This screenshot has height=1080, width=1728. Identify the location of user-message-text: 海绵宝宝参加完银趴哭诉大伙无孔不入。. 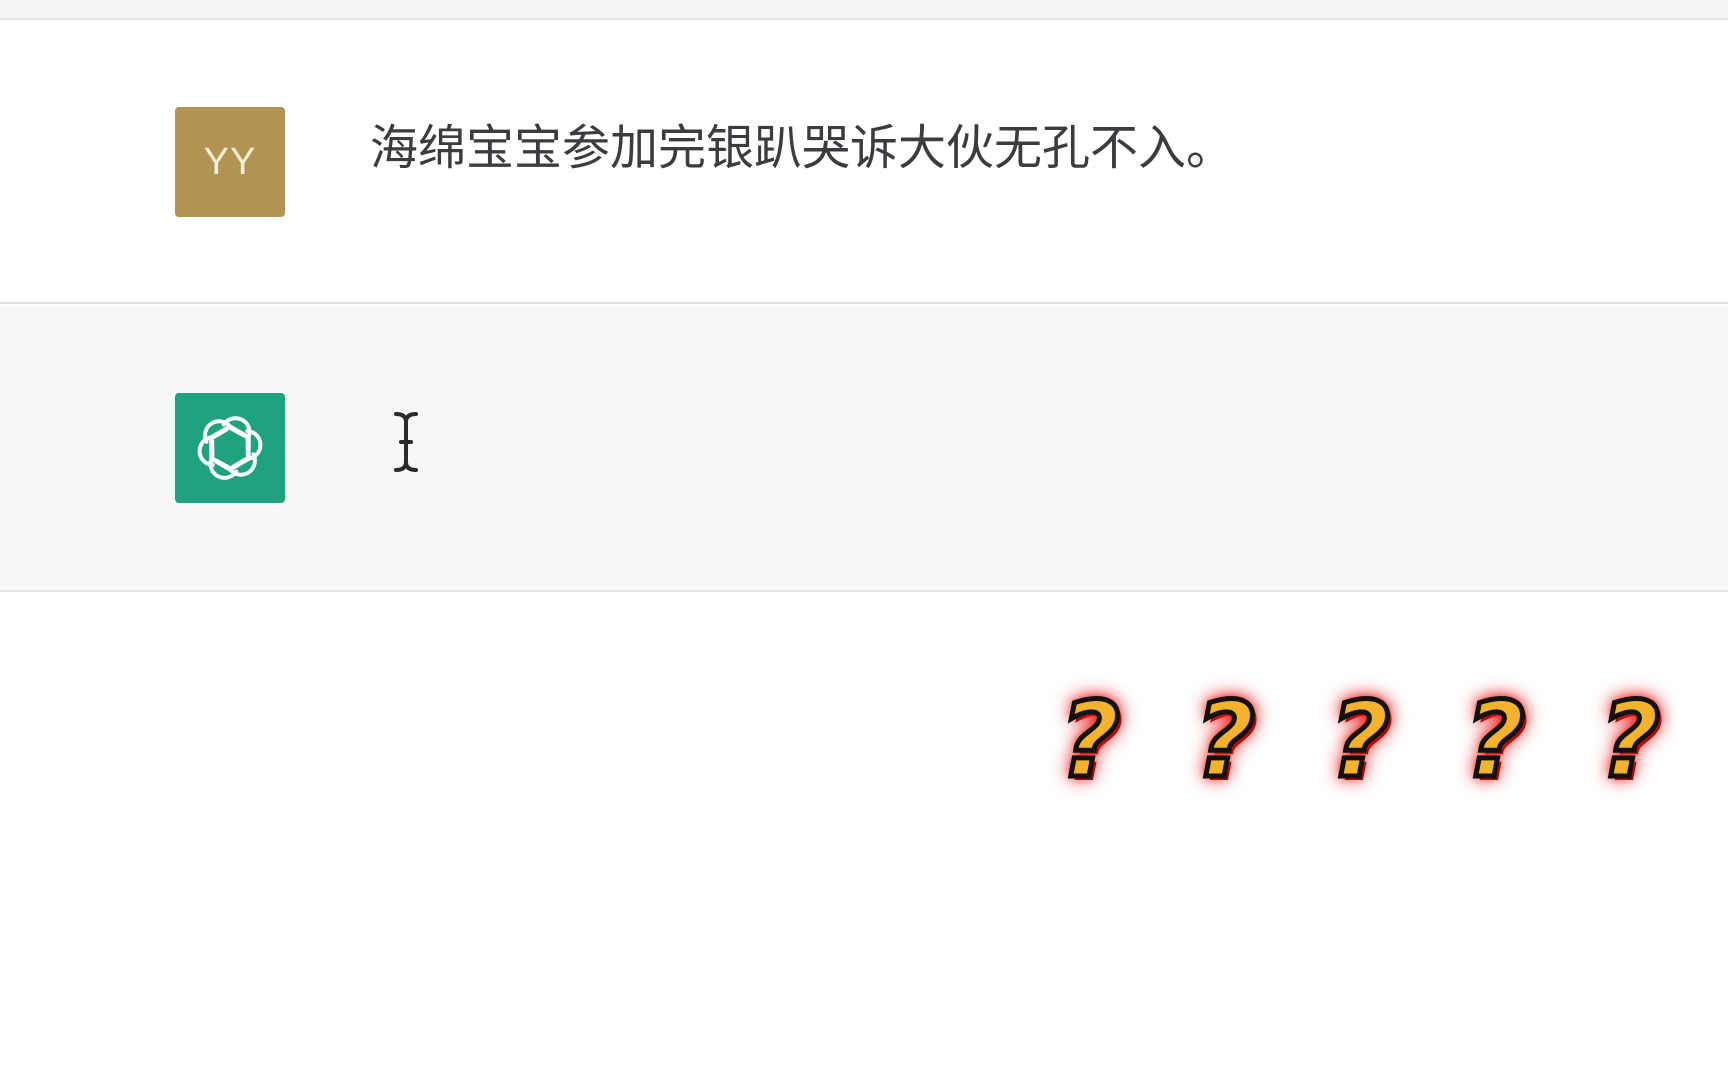
(802, 148).